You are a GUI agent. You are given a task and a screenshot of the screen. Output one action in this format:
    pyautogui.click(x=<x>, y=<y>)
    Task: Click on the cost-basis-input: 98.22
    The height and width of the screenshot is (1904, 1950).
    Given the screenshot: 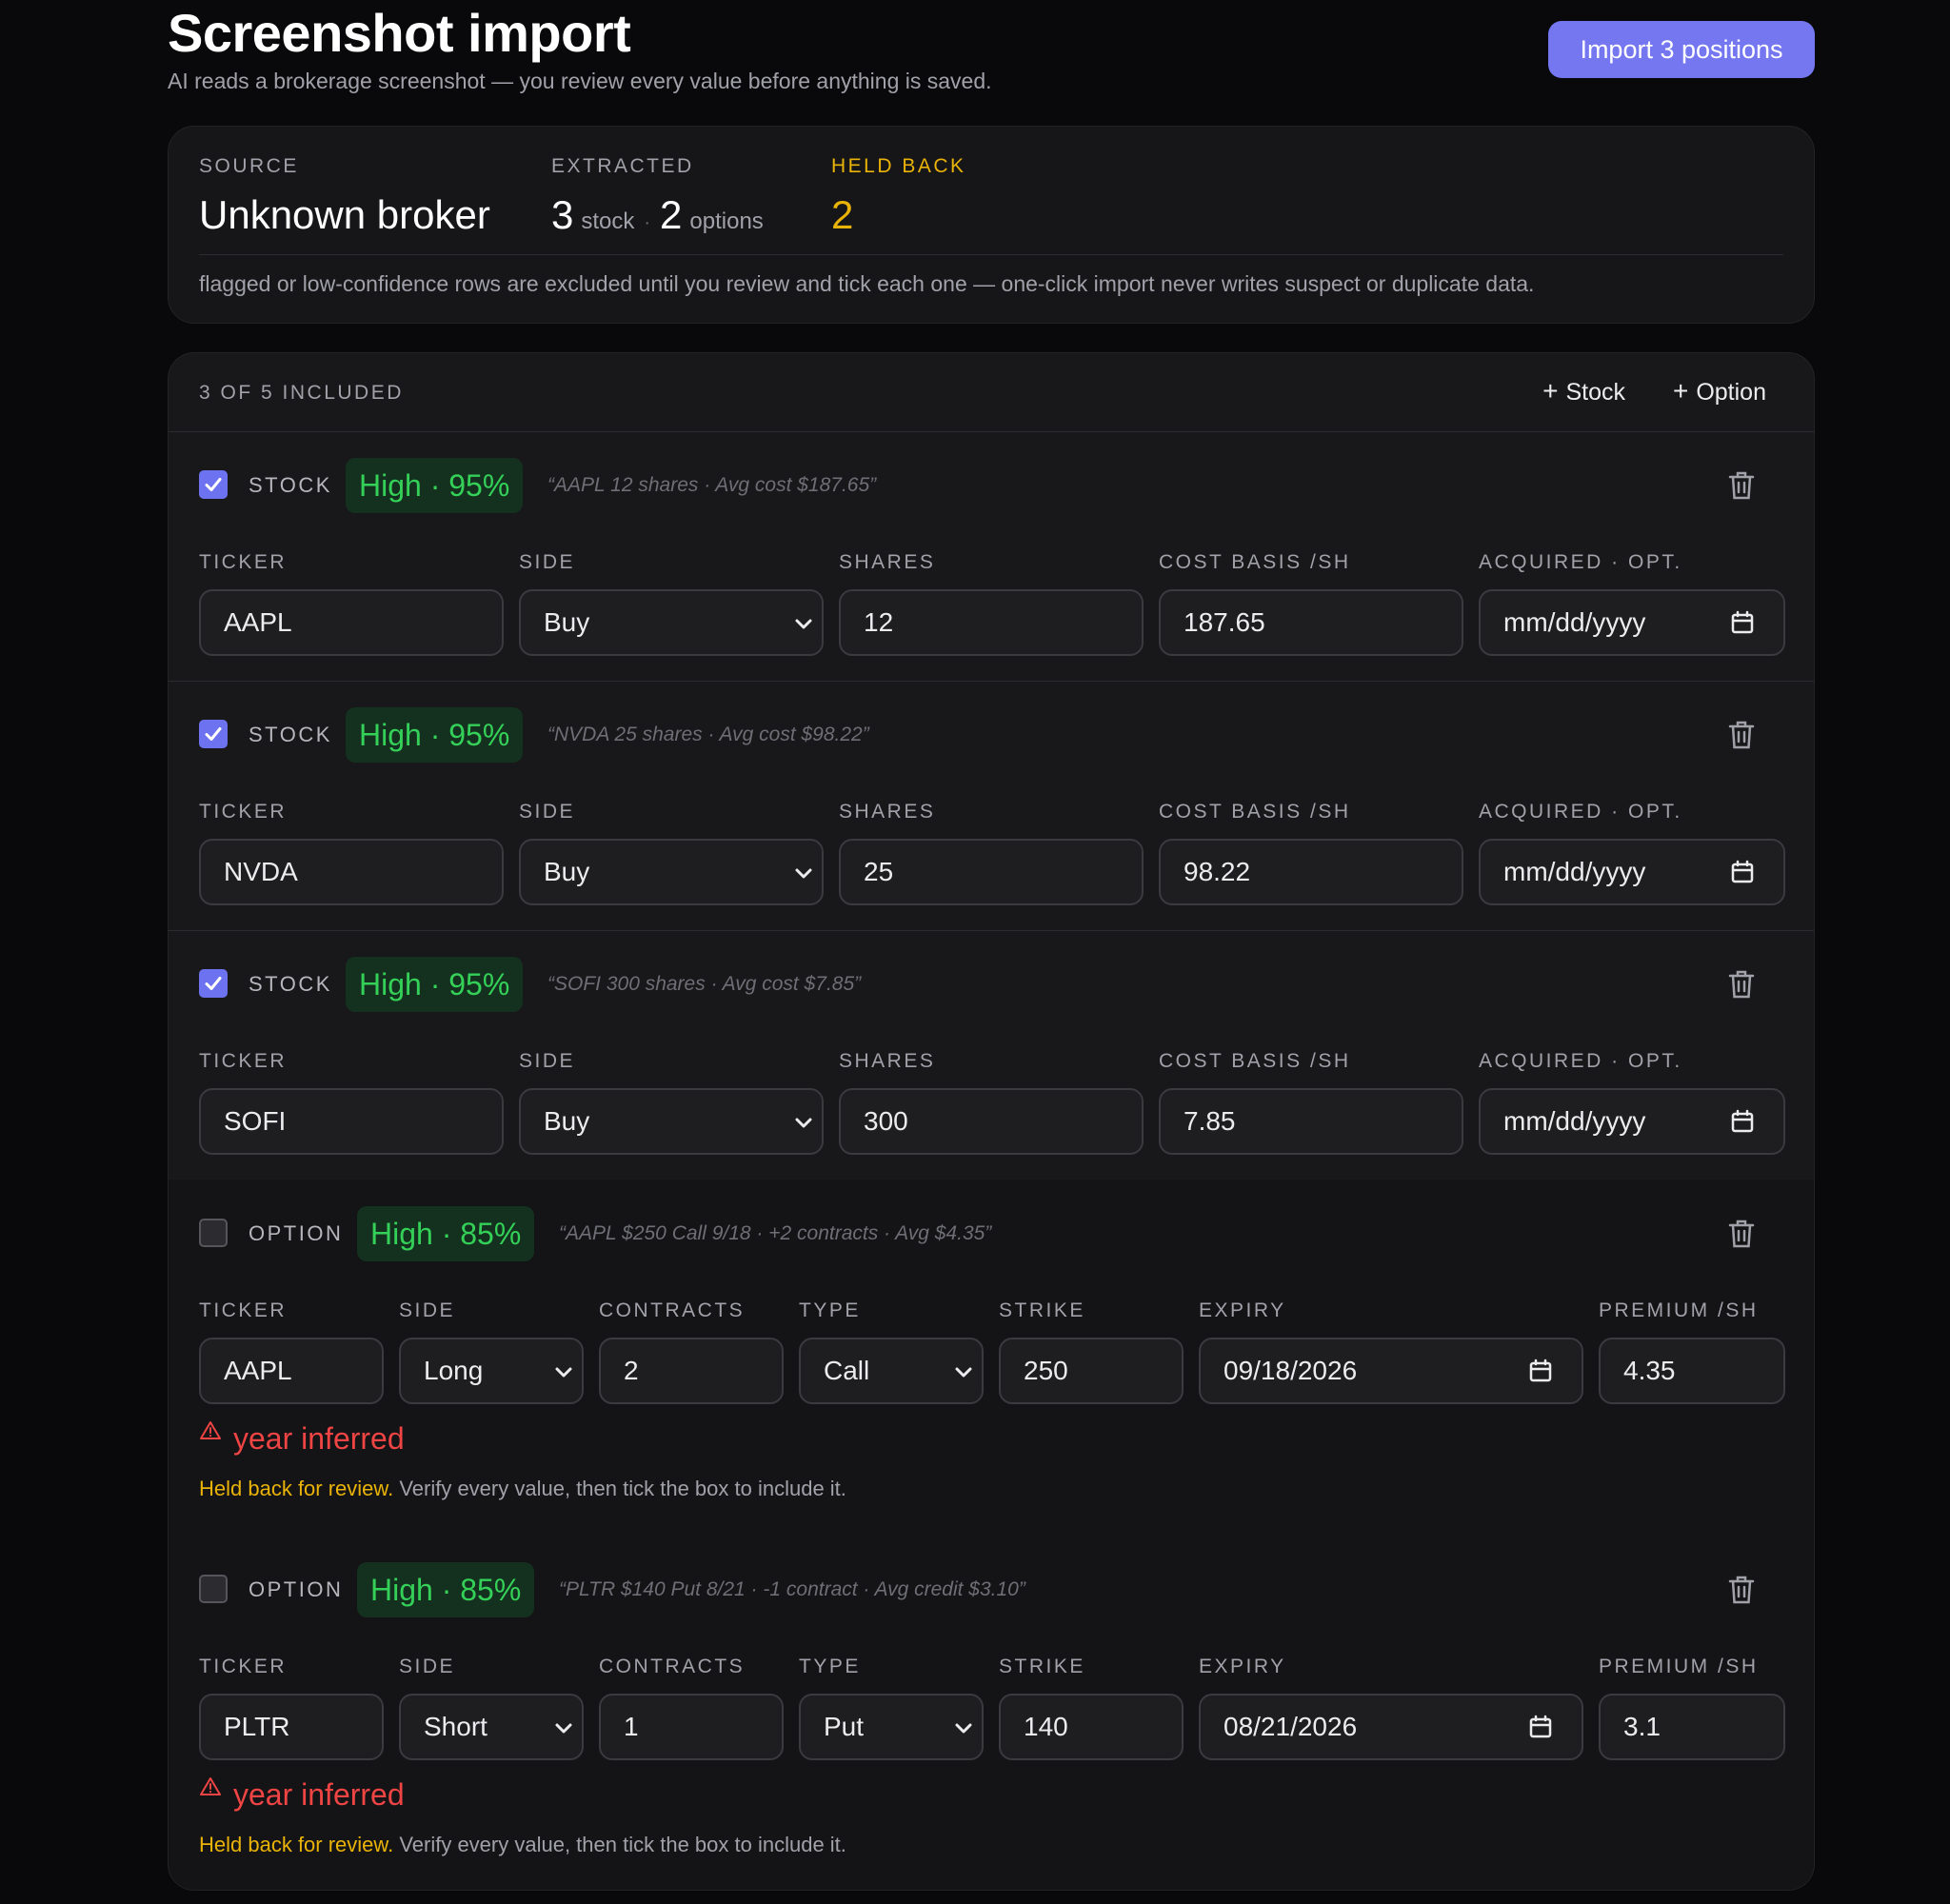 What is the action you would take?
    pyautogui.click(x=1311, y=872)
    